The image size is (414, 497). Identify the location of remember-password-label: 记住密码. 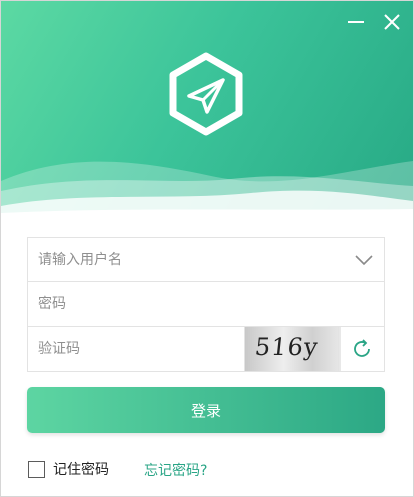
(81, 470).